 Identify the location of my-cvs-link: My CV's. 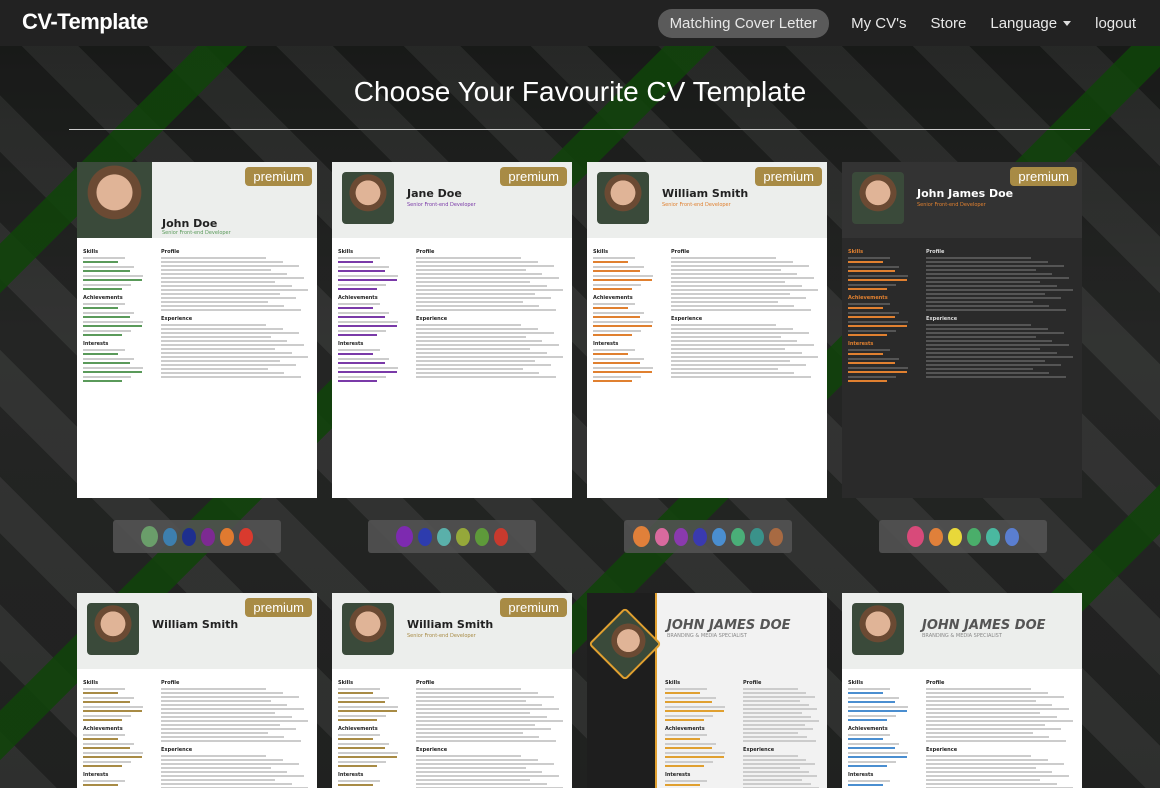
(878, 23).